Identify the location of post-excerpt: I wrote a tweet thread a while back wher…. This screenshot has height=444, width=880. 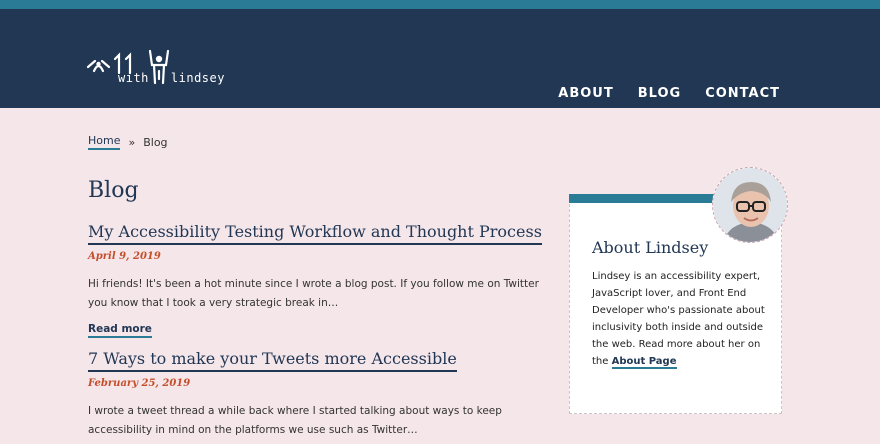
(295, 420).